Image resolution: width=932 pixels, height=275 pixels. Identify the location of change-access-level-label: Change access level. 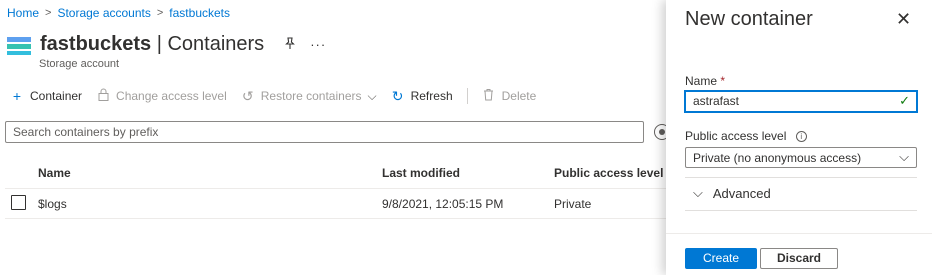
(171, 96).